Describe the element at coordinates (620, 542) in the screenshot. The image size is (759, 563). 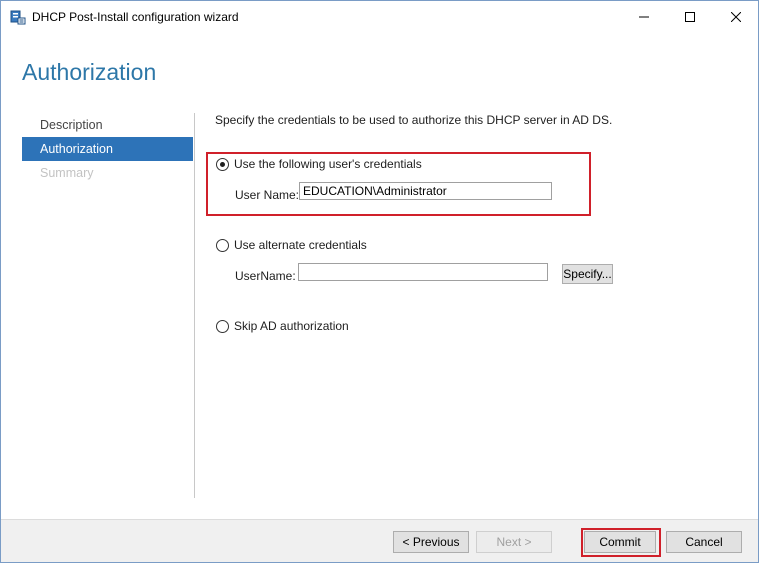
I see `commit-button: Commit` at that location.